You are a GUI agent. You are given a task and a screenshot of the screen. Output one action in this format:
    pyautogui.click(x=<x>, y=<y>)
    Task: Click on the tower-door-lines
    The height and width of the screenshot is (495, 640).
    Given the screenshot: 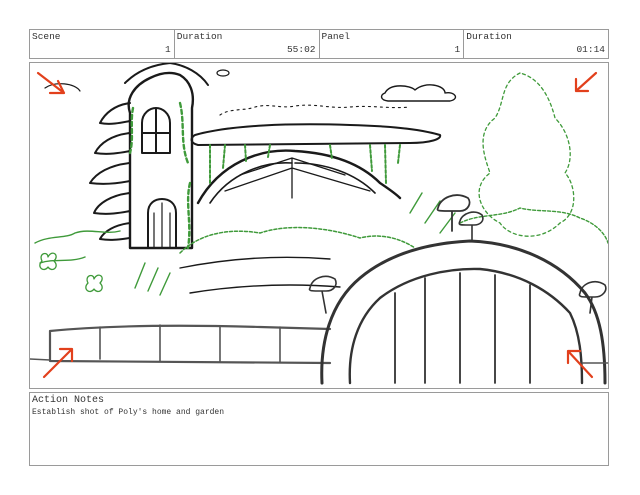 What is the action you would take?
    pyautogui.click(x=162, y=225)
    